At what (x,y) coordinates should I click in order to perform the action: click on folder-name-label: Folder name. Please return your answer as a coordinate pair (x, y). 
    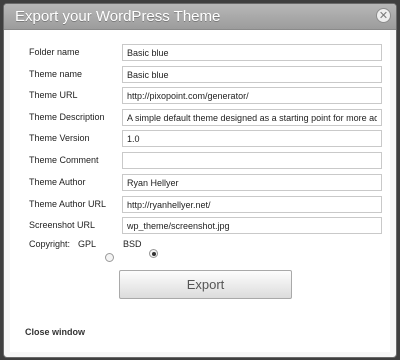
    Looking at the image, I should click on (54, 52).